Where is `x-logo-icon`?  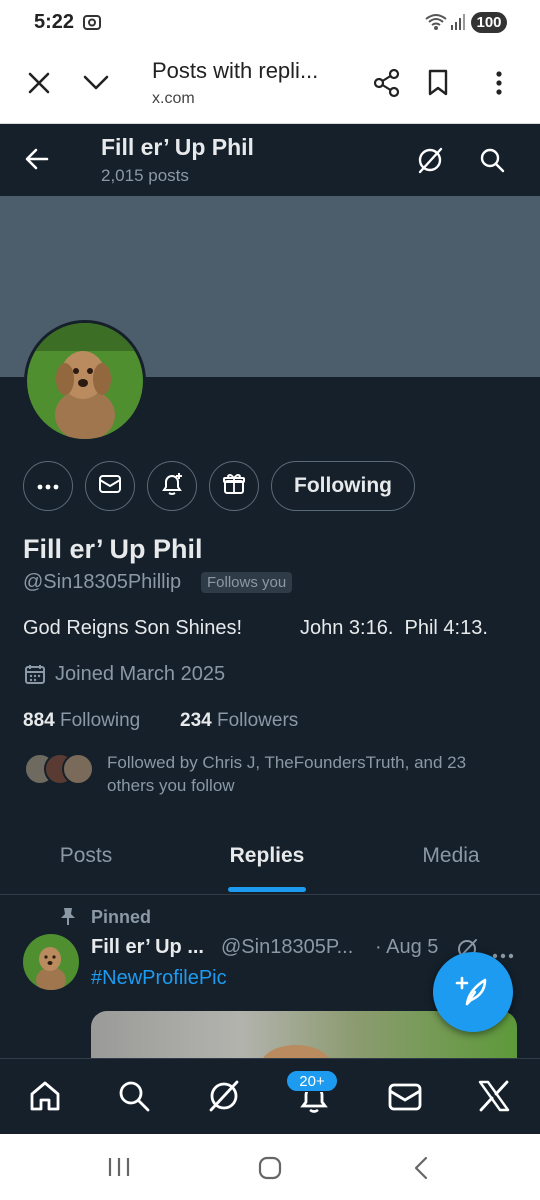 x-logo-icon is located at coordinates (494, 1098).